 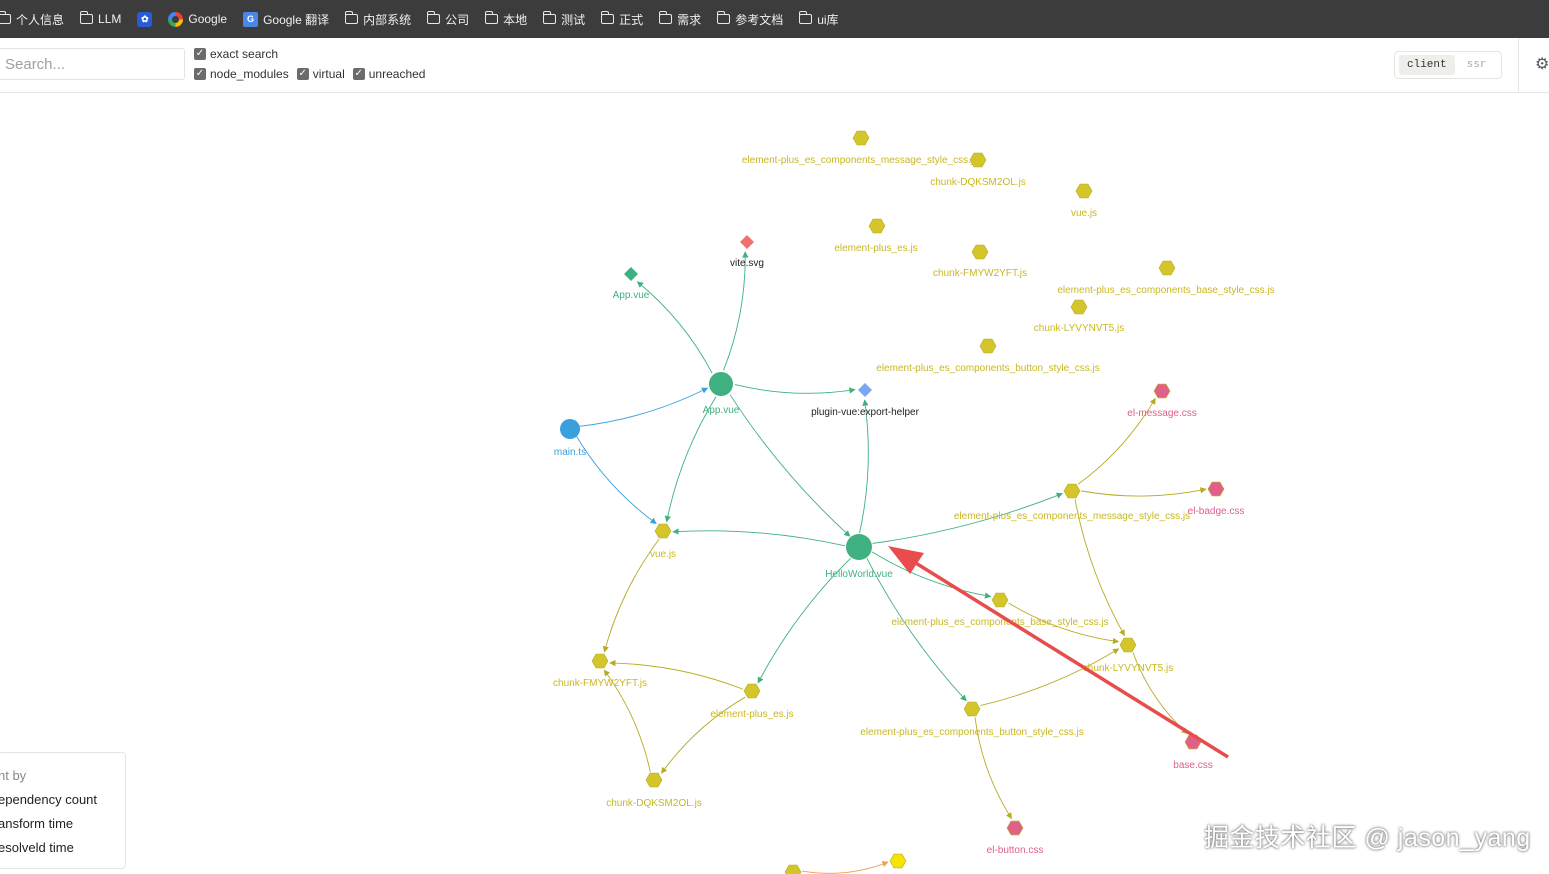 I want to click on graph-node-chunkFMY_top, so click(x=980, y=252).